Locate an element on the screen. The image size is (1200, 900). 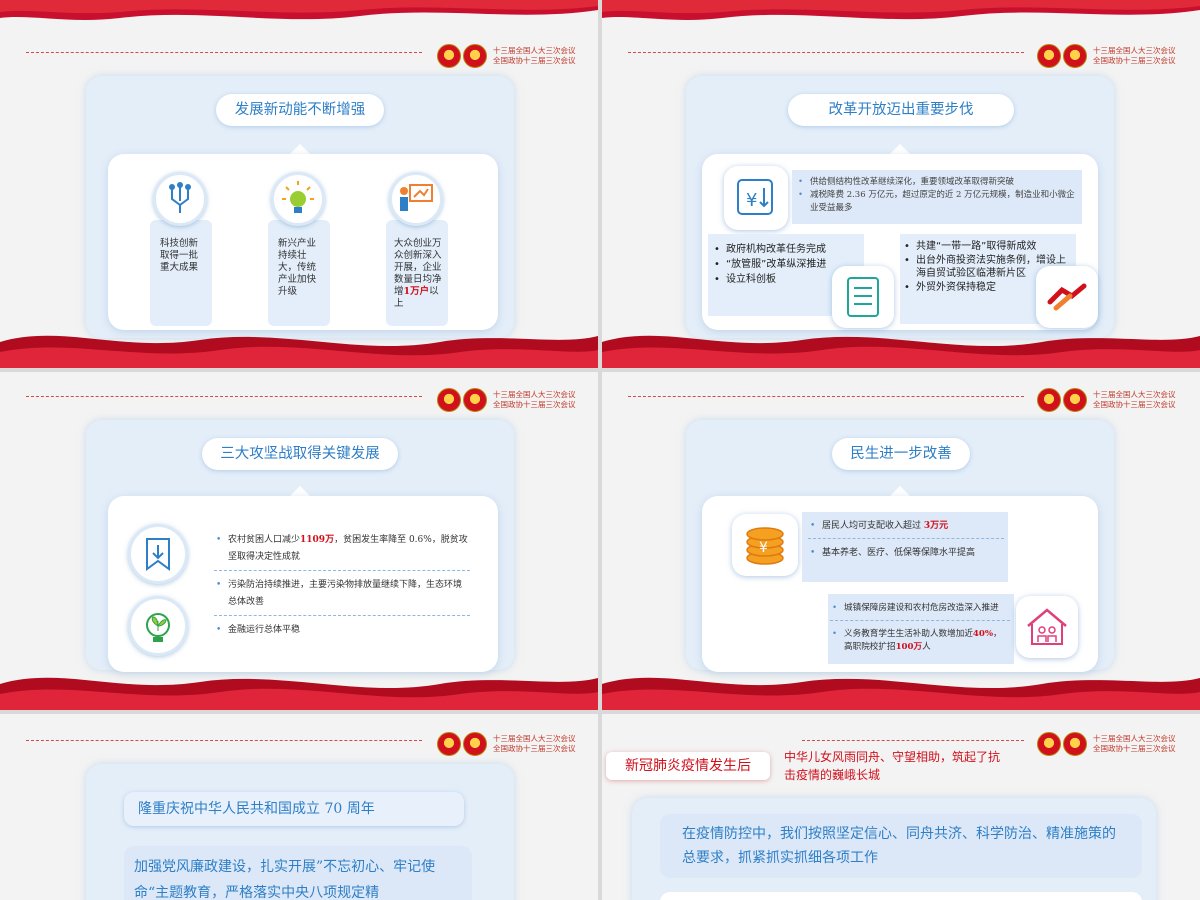
column-entrepreneurship-highlight: 1万户 is located at coordinates (416, 291).